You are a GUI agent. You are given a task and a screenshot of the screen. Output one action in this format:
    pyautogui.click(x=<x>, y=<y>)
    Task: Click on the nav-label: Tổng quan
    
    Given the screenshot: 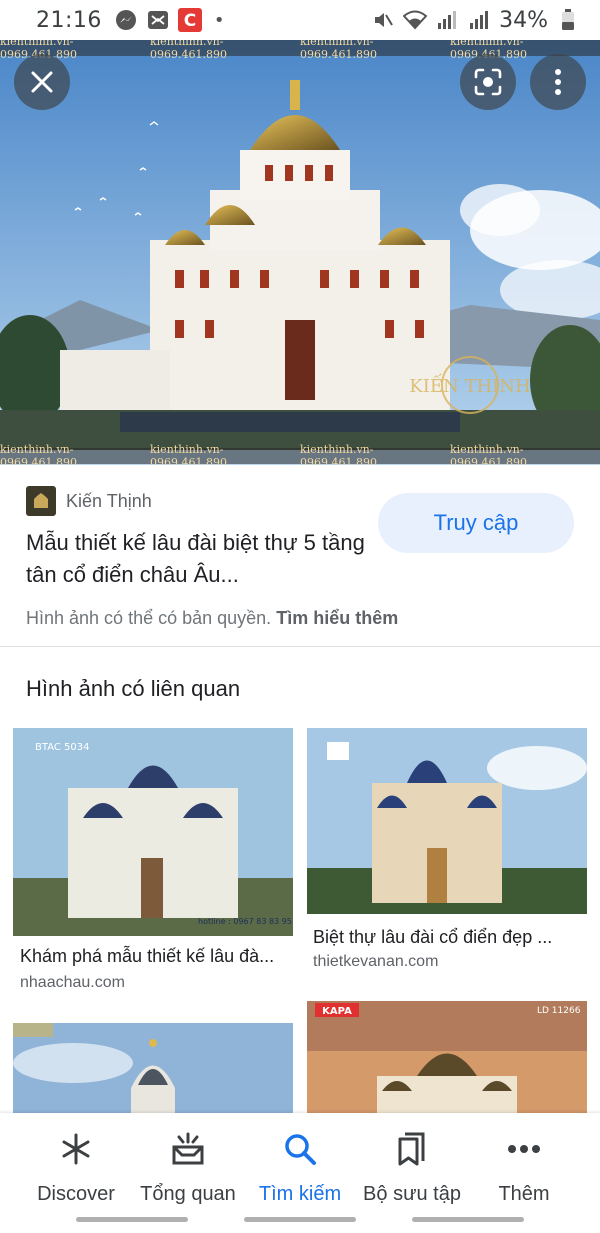 What is the action you would take?
    pyautogui.click(x=188, y=1194)
    